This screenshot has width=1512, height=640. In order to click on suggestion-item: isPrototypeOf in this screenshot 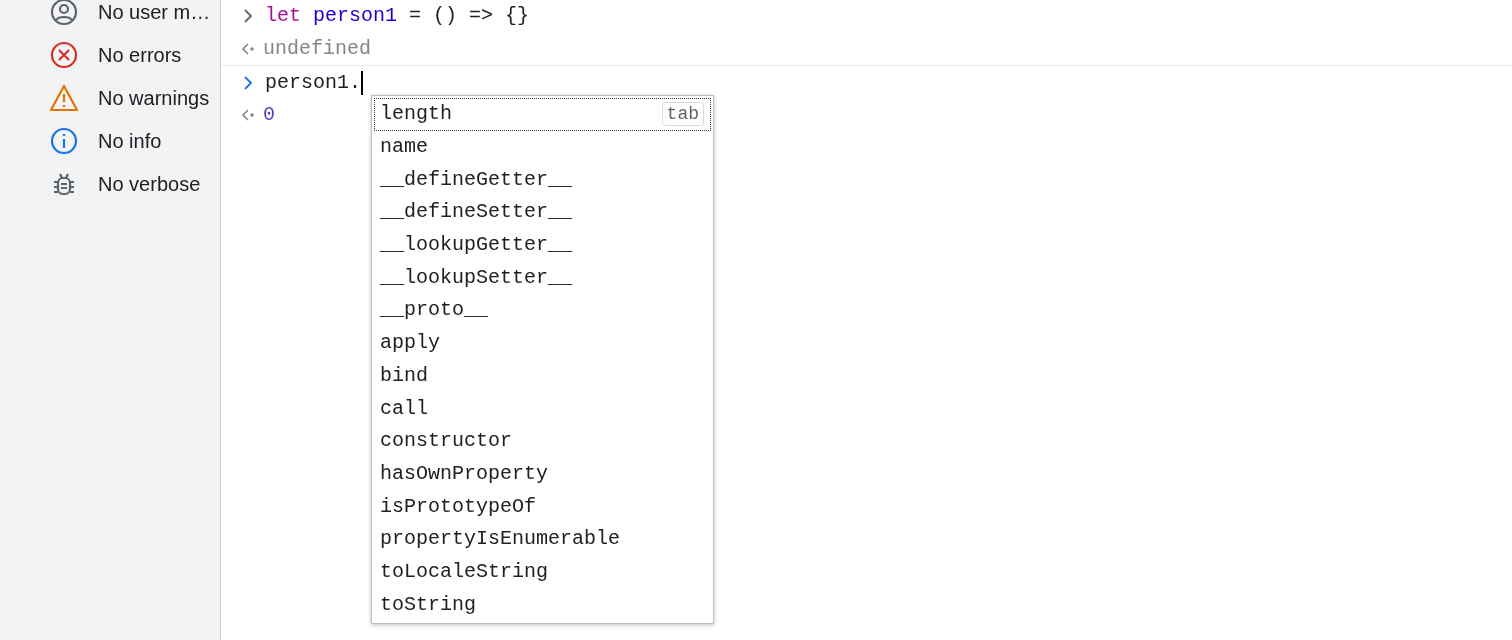, I will do `click(542, 506)`.